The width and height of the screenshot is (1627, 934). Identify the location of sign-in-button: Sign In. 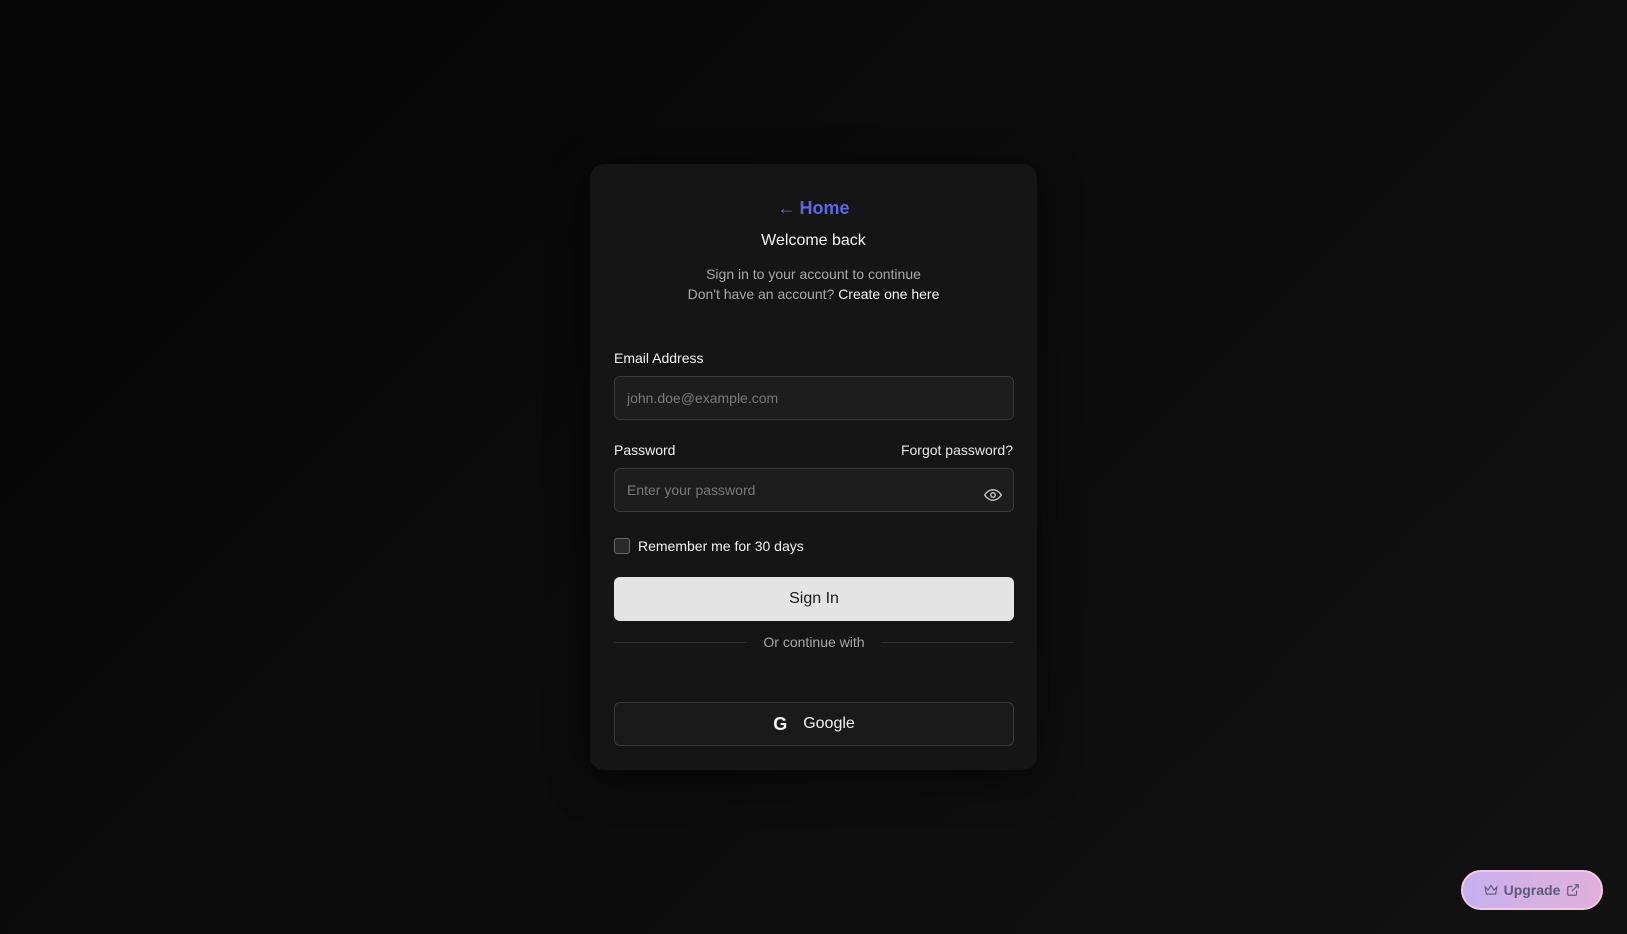
(814, 599).